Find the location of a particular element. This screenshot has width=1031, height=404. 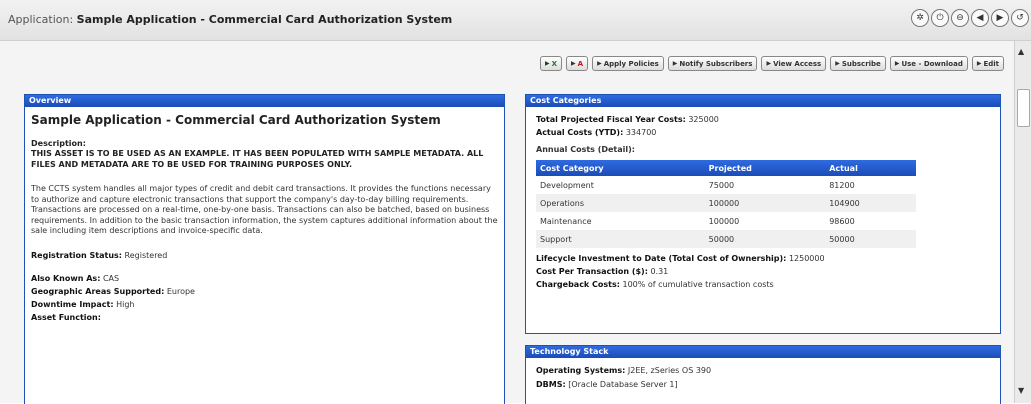

table-cell: Development is located at coordinates (567, 185).